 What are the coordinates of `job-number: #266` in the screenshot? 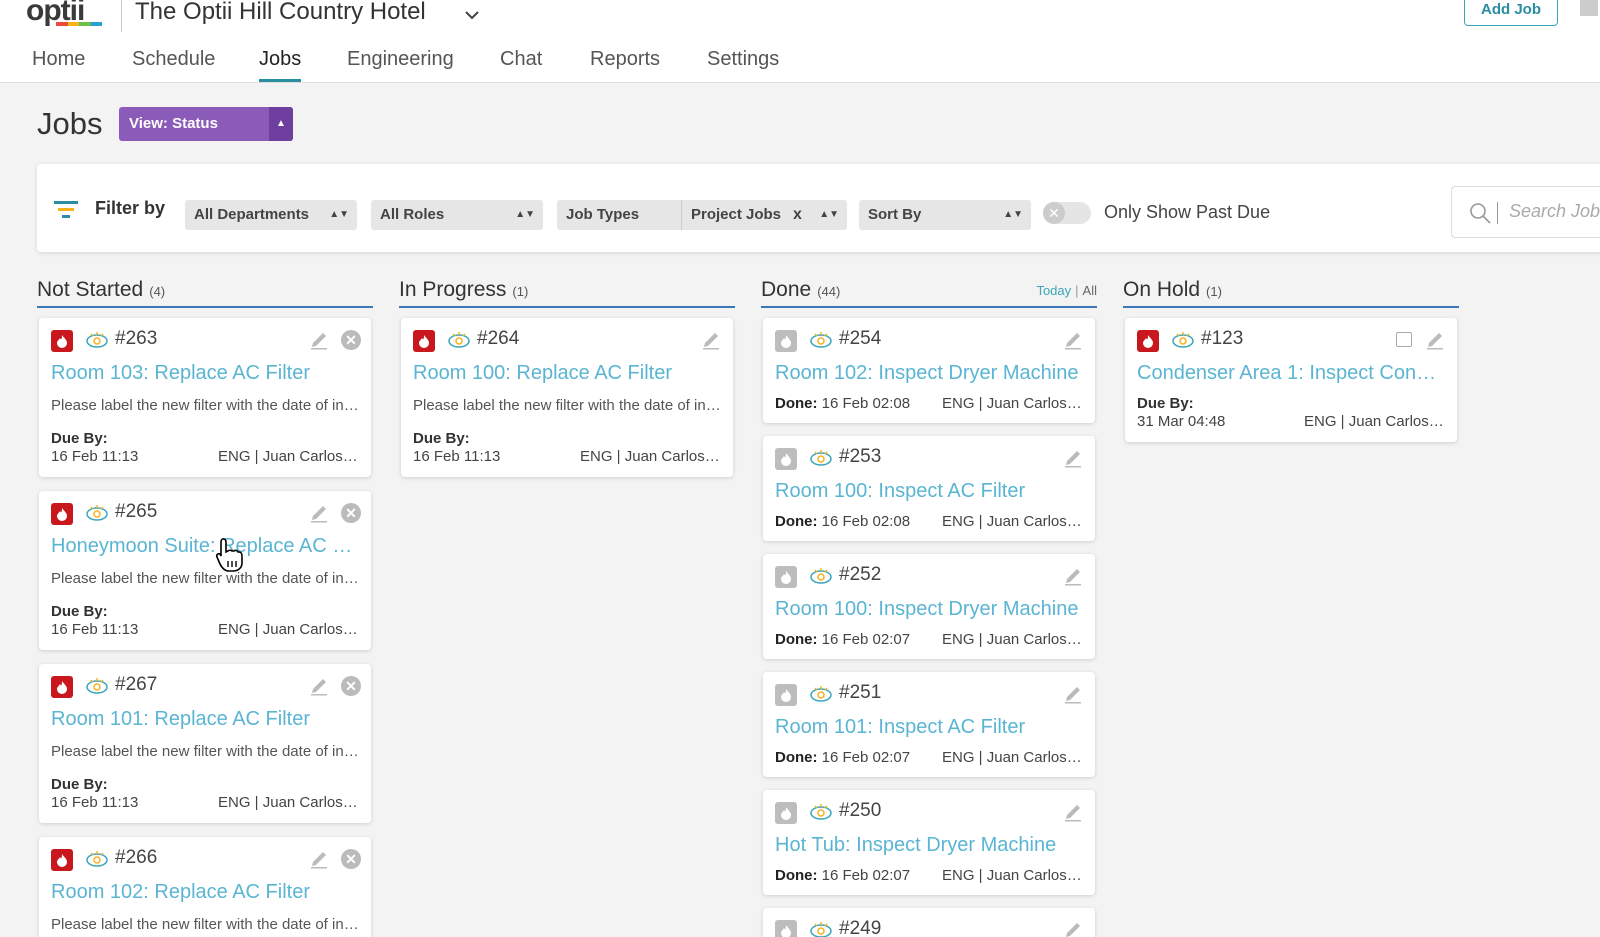 It's located at (136, 857).